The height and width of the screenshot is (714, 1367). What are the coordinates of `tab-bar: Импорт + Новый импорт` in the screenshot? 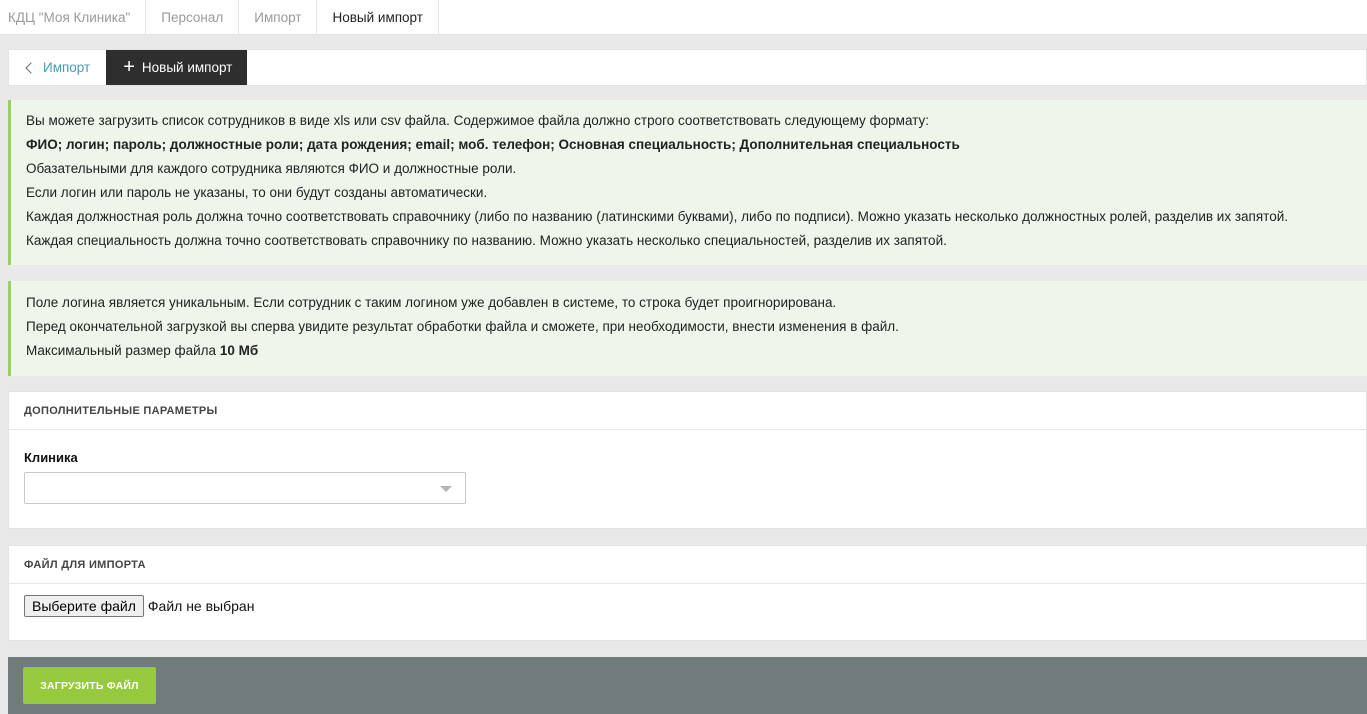 It's located at (687, 67).